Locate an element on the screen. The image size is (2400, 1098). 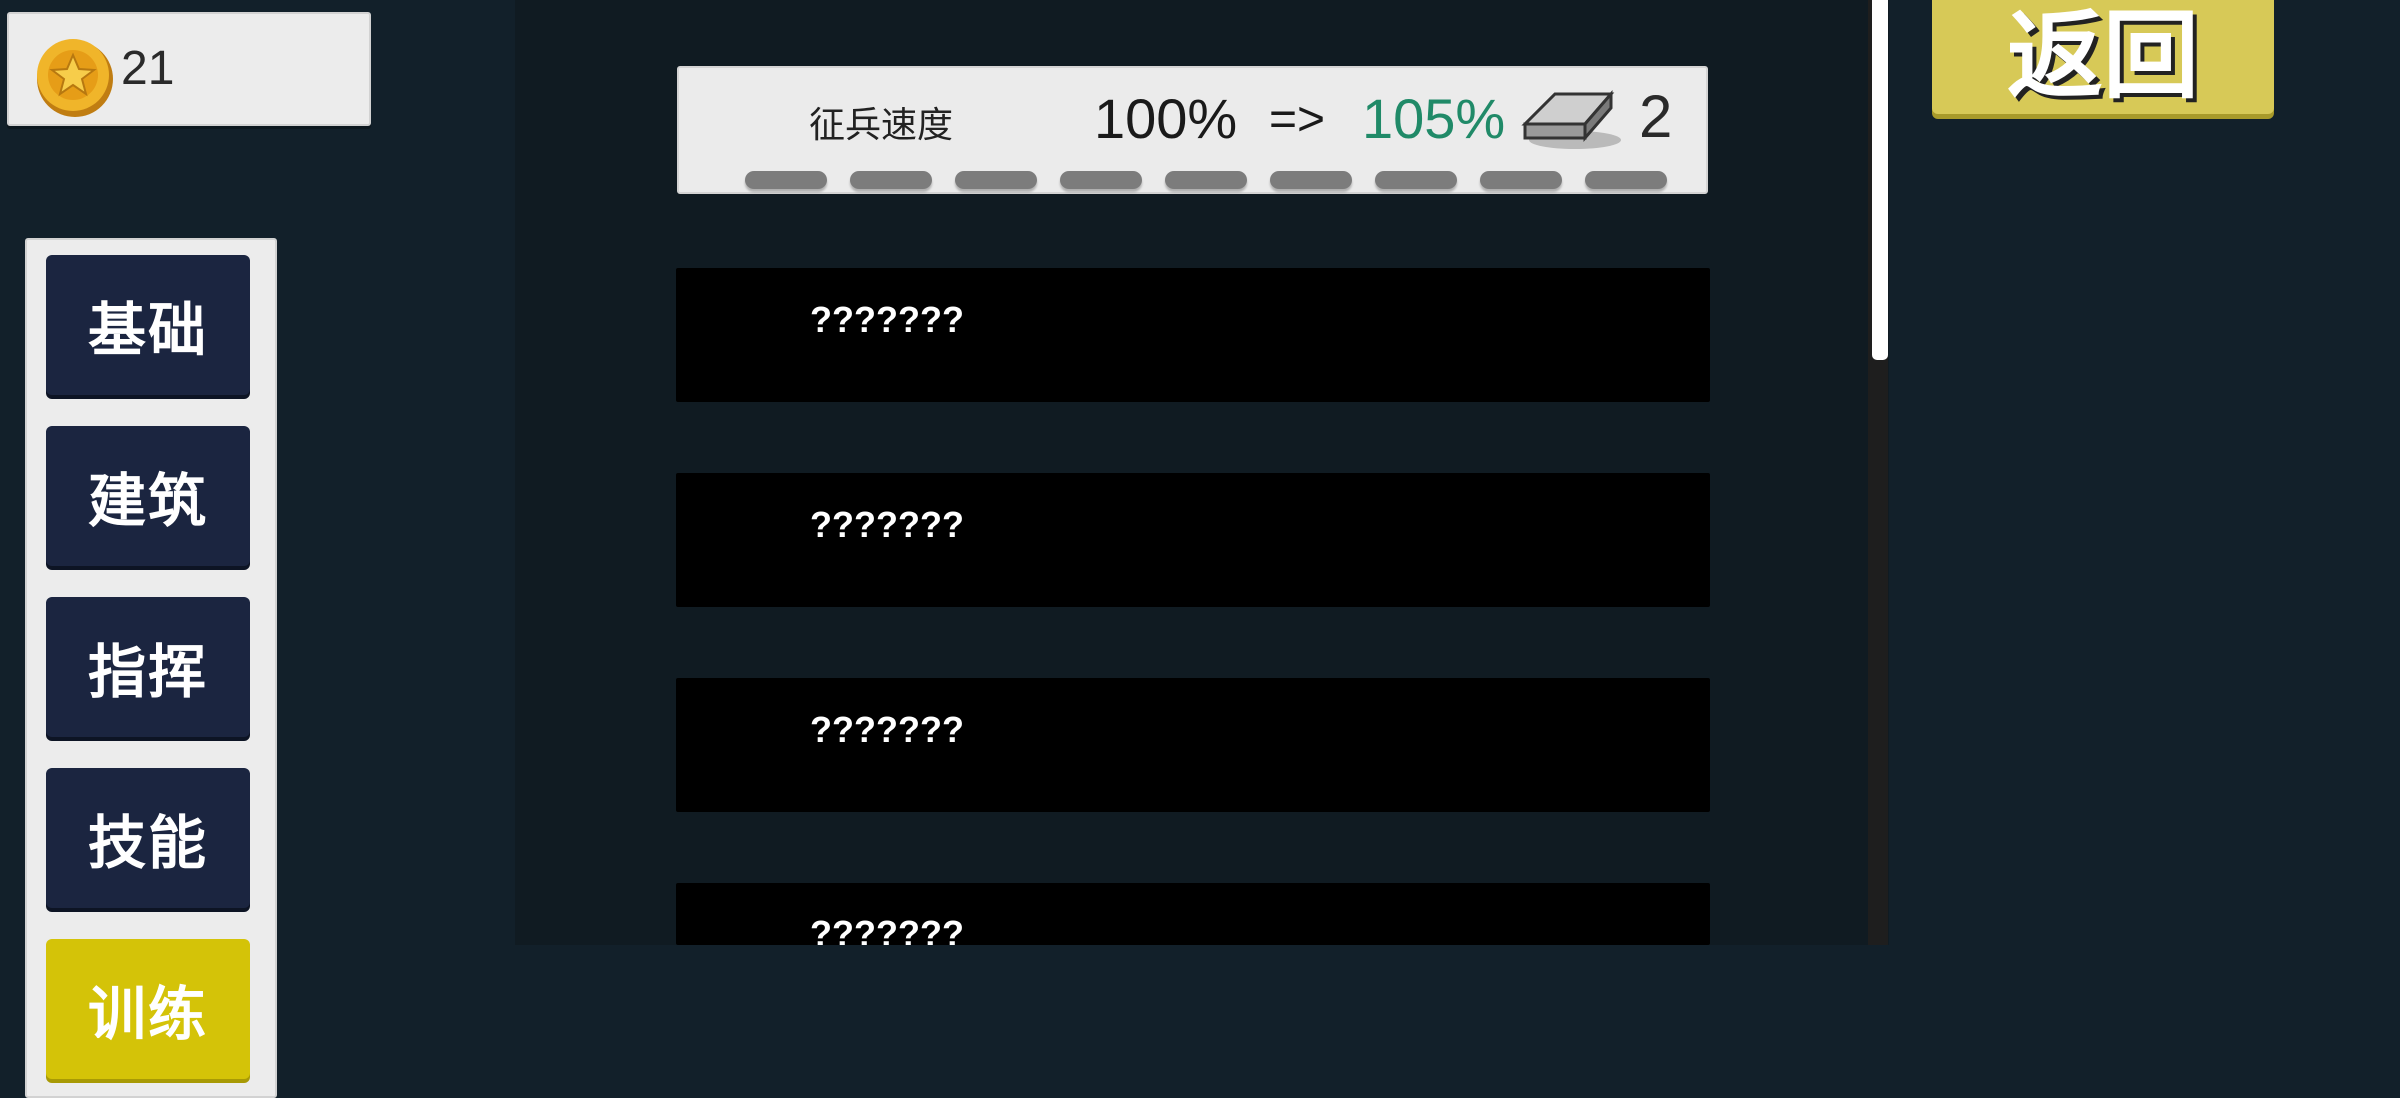
coin-panel: 21 is located at coordinates (189, 69).